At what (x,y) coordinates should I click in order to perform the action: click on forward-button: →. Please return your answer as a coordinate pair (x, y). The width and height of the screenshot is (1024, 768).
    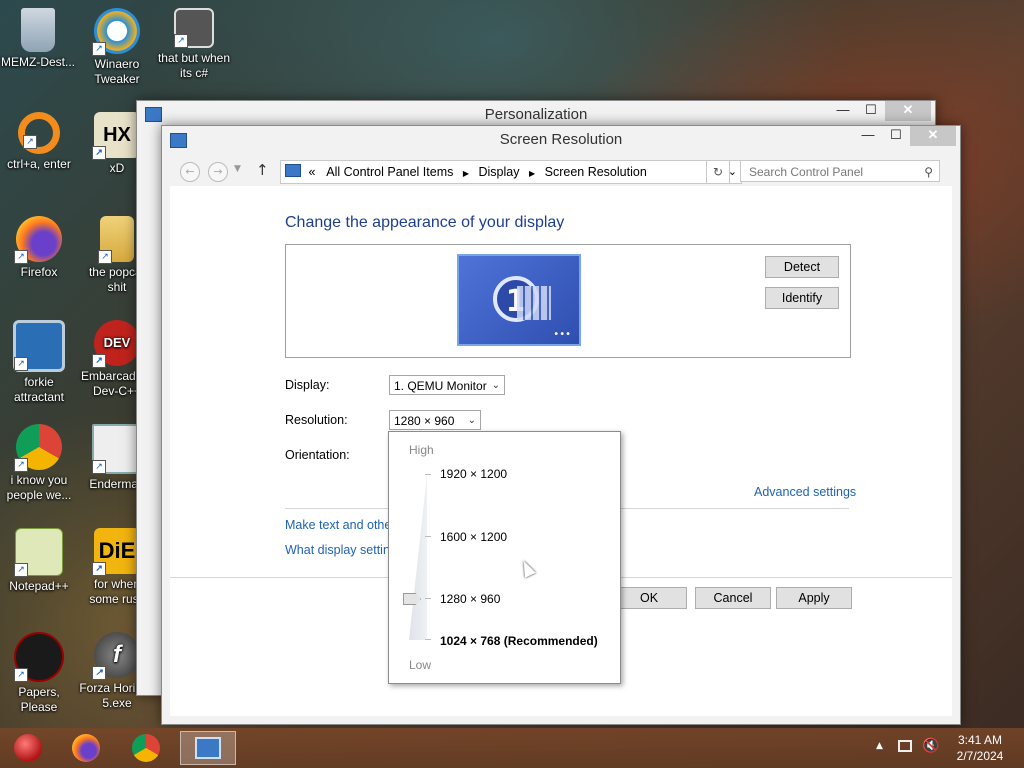
    Looking at the image, I should click on (218, 172).